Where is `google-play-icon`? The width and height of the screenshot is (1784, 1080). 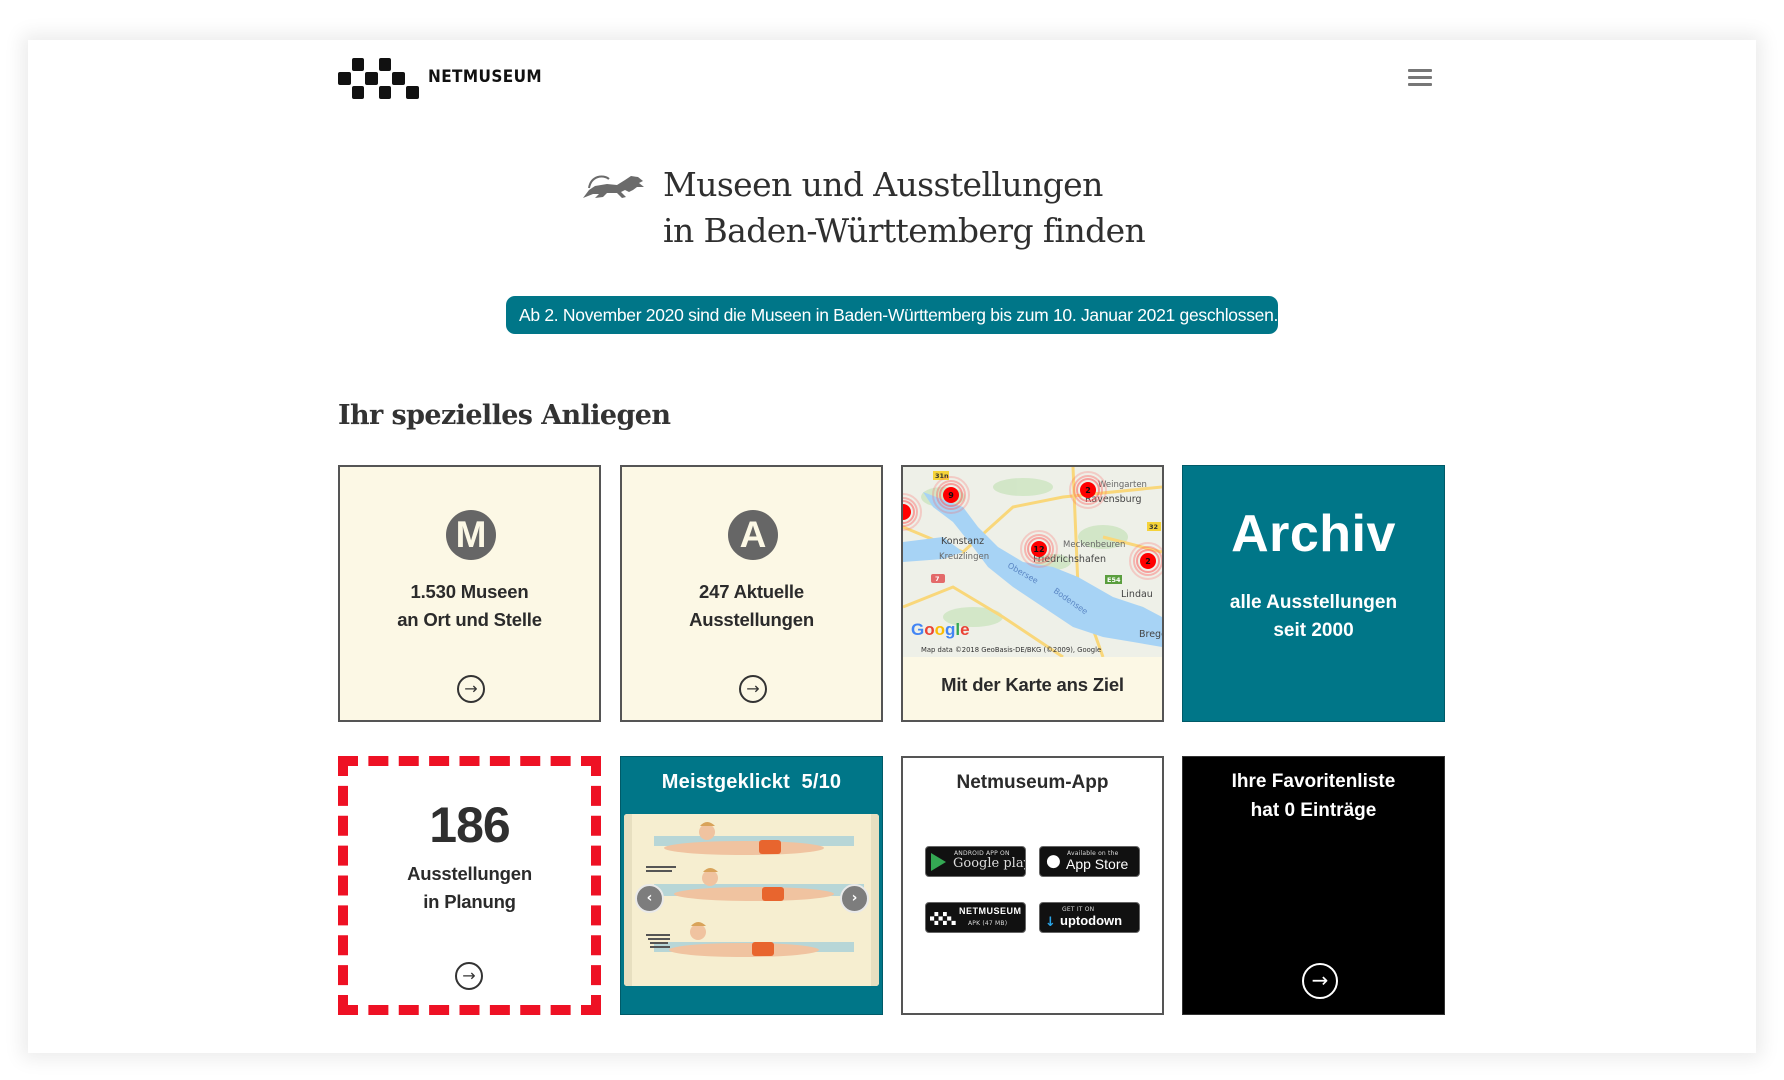 google-play-icon is located at coordinates (938, 862).